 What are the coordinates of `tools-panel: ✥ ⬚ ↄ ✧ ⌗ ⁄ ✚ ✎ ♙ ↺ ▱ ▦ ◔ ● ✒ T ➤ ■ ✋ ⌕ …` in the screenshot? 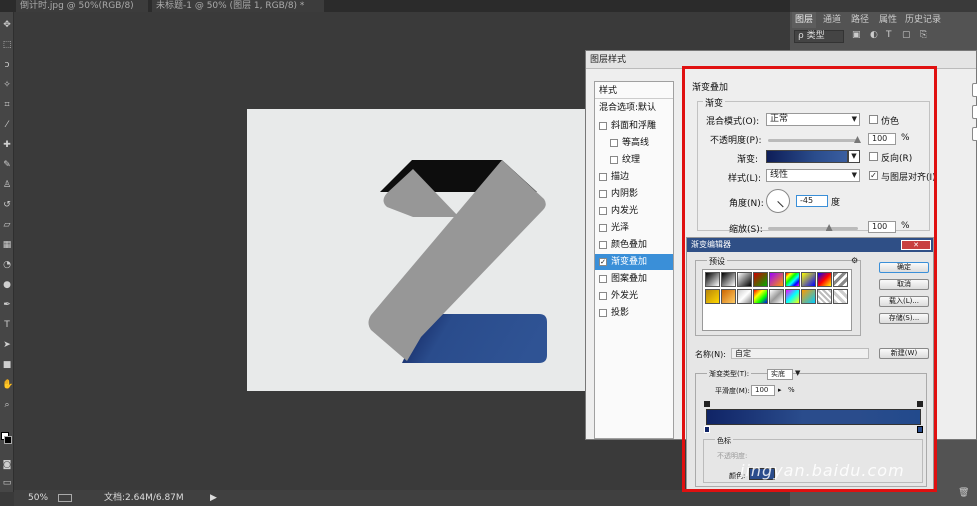 It's located at (7, 252).